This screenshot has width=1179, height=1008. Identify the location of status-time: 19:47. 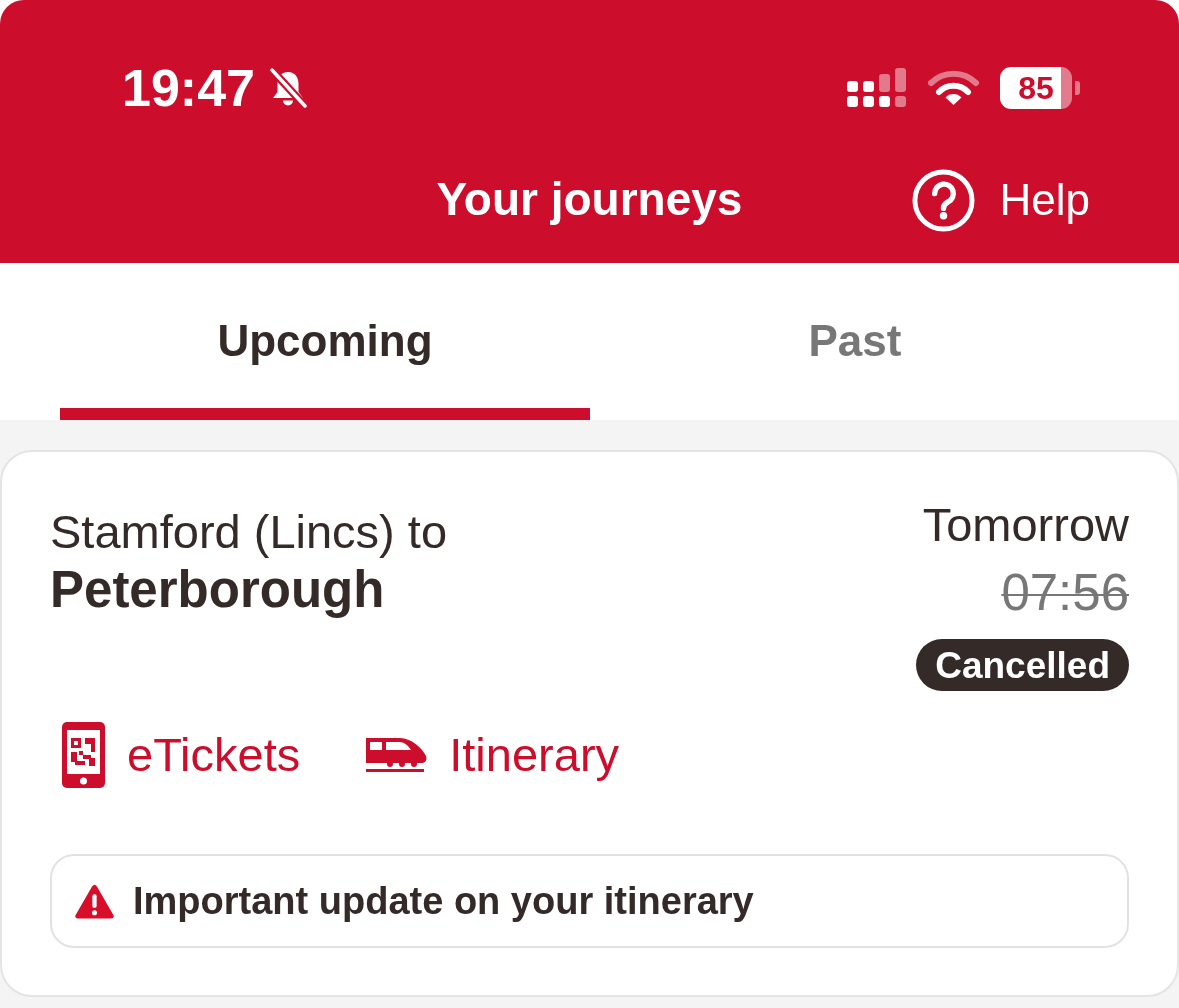
(188, 88).